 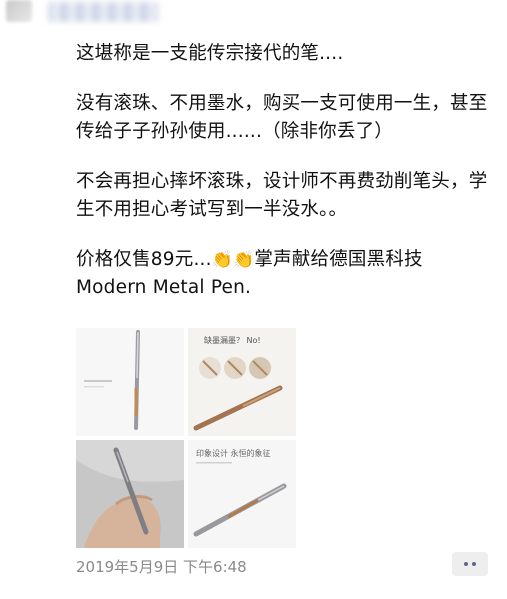 What do you see at coordinates (112, 380) in the screenshot?
I see `metal-pen-image` at bounding box center [112, 380].